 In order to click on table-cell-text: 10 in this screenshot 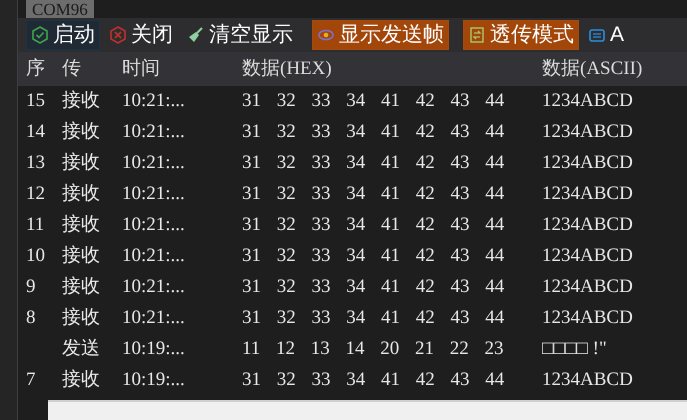, I will do `click(35, 256)`.